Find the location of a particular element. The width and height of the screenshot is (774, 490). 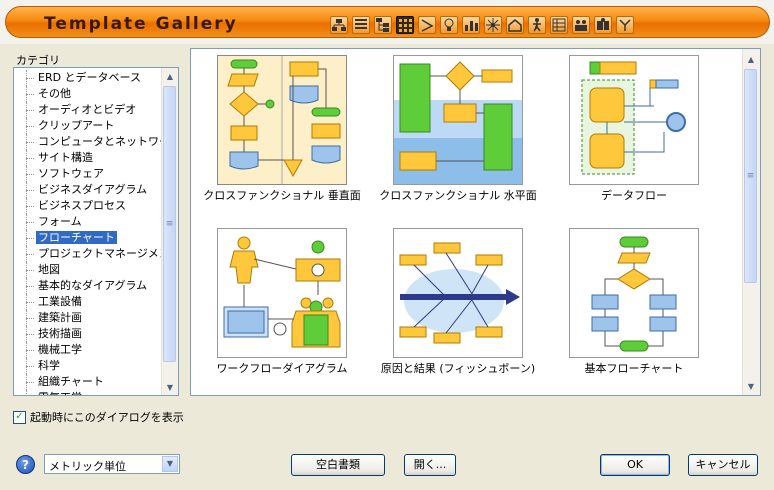

category-item: 技術描画 is located at coordinates (96, 334).